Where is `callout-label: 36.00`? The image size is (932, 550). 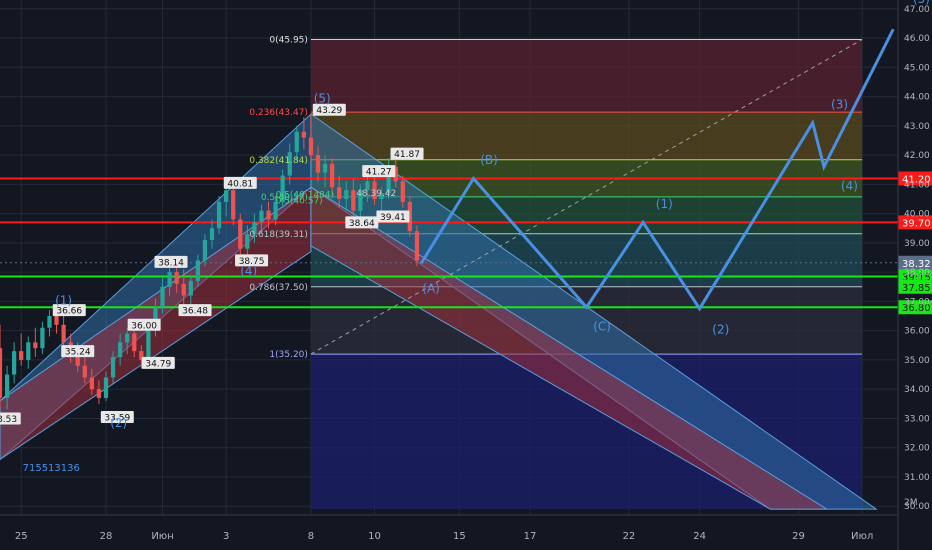
callout-label: 36.00 is located at coordinates (144, 326).